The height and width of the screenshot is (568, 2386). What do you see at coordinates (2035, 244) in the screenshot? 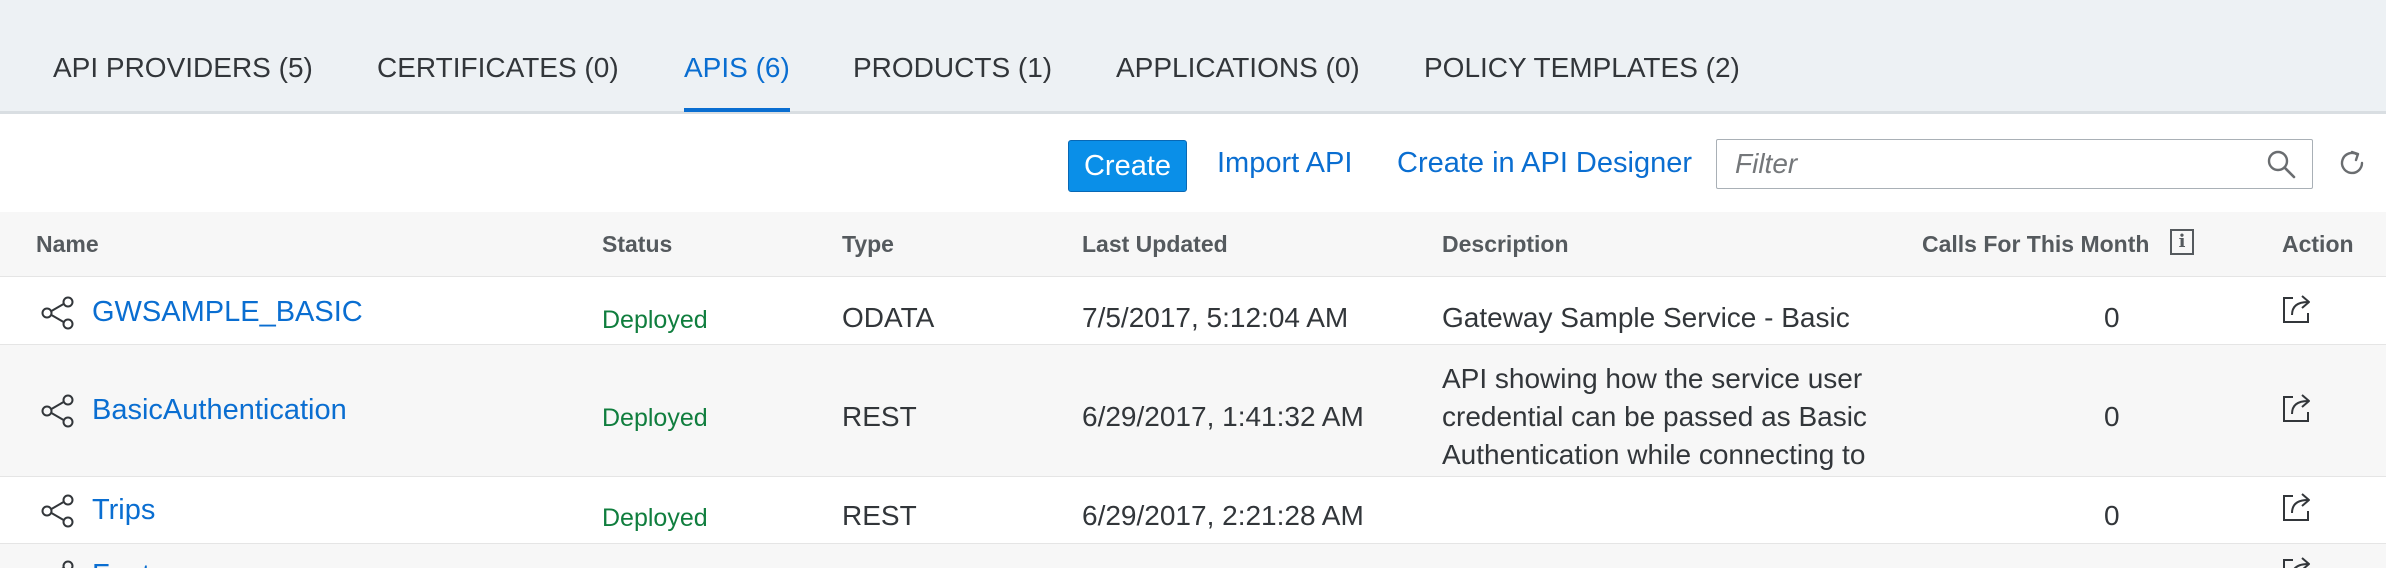
I see `column-header-calls: Calls For This Month` at bounding box center [2035, 244].